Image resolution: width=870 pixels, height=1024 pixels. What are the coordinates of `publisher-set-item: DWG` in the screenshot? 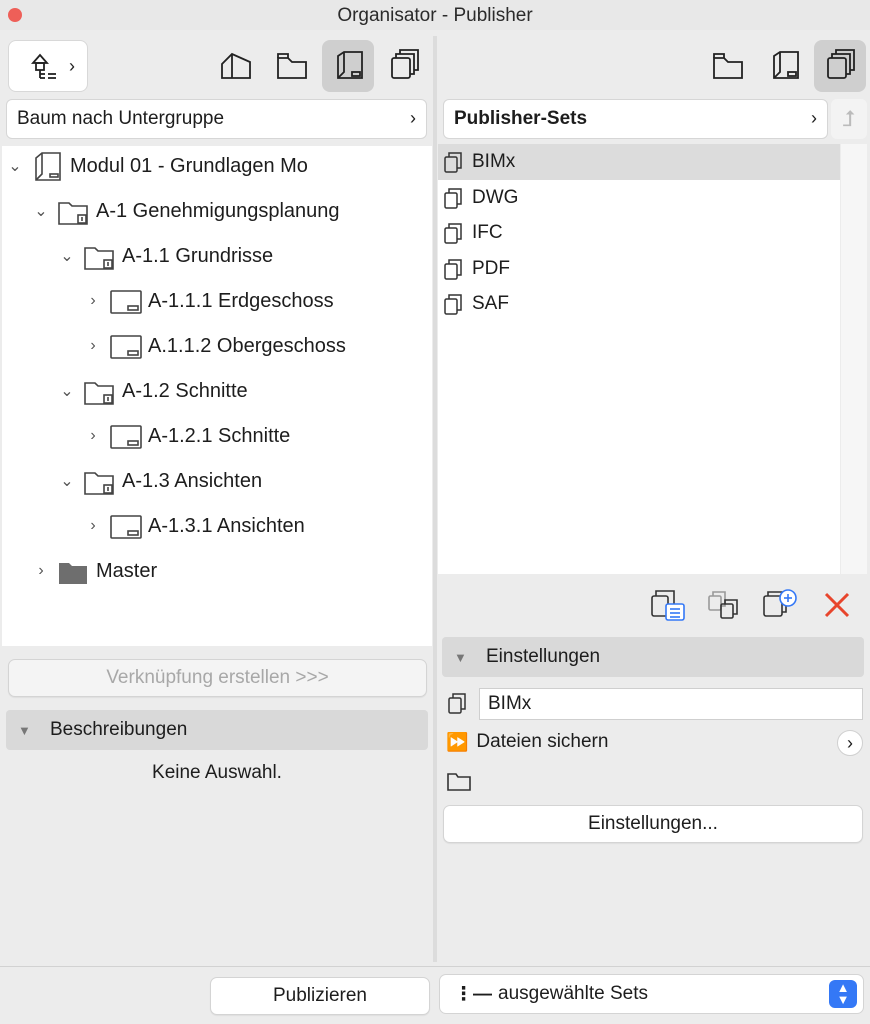 It's located at (639, 198).